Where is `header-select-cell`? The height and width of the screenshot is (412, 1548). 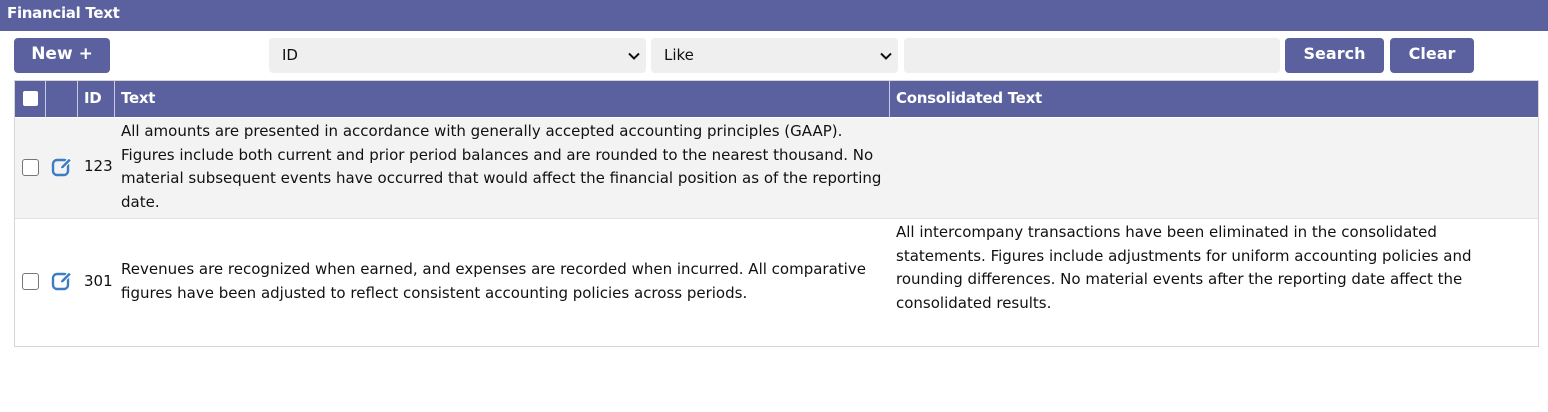
header-select-cell is located at coordinates (30, 99).